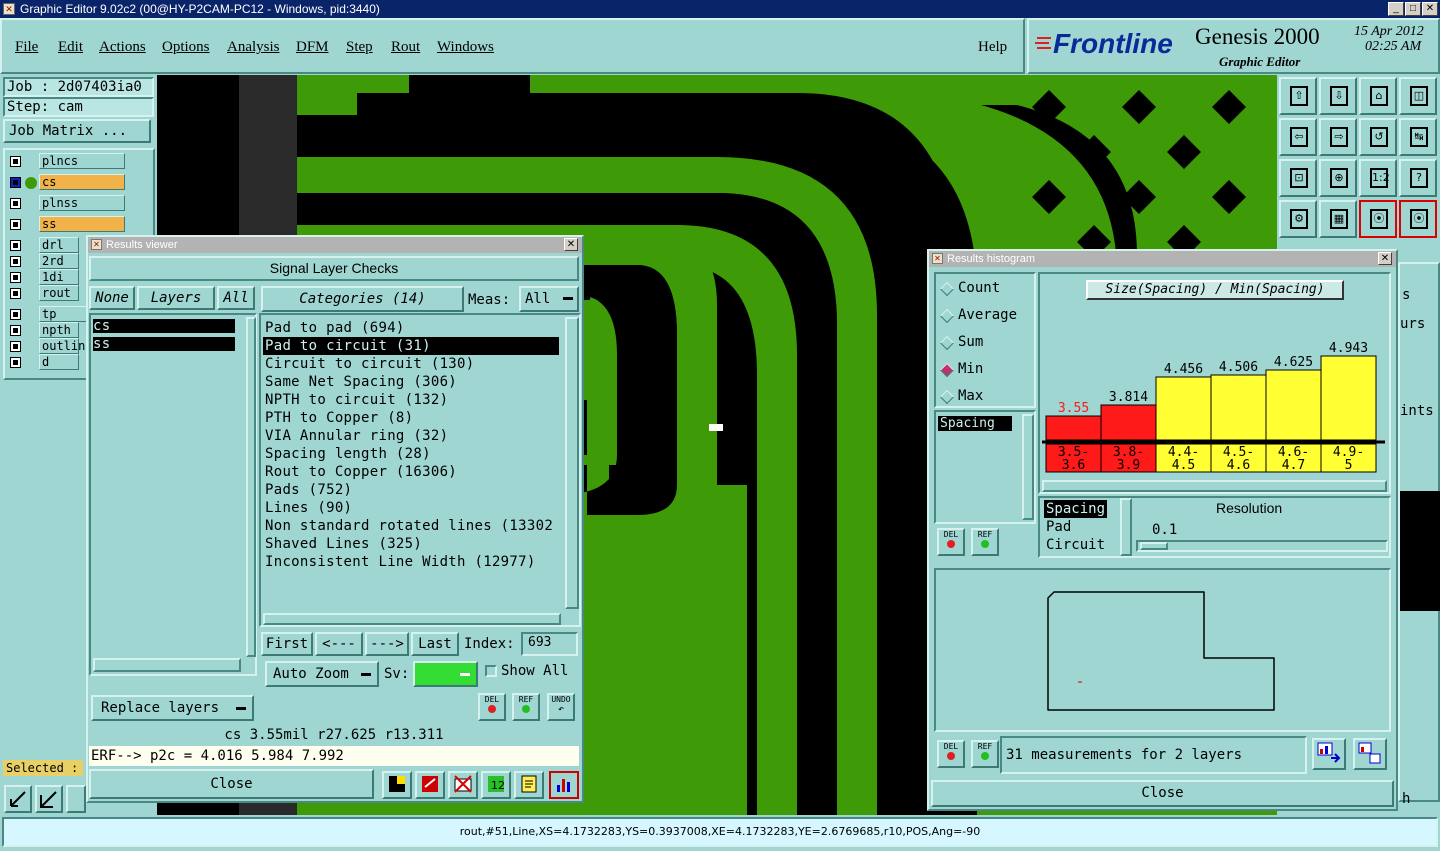  Describe the element at coordinates (1418, 96) in the screenshot. I see `window-icon: ◫` at that location.